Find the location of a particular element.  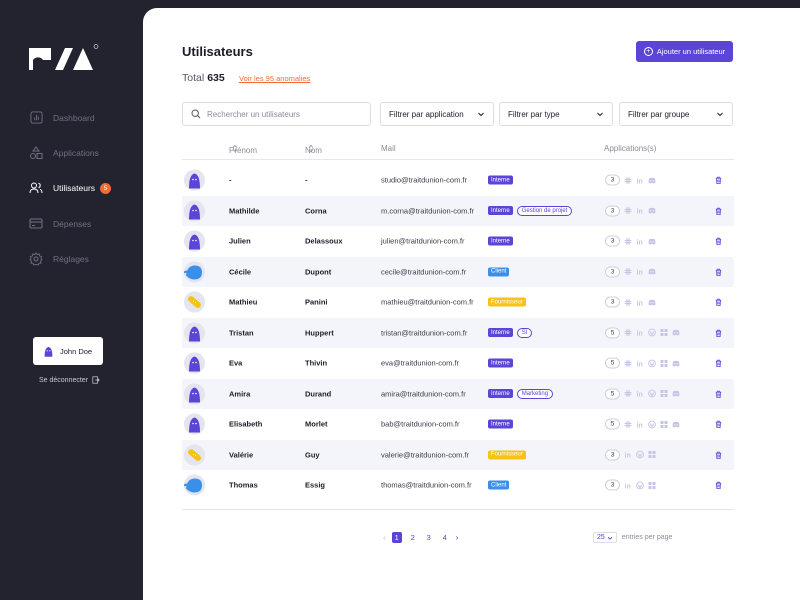

filter-group: Filtrer par groupe is located at coordinates (676, 114).